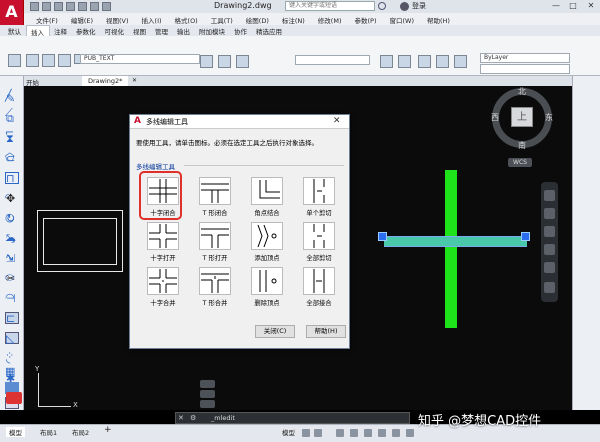 Image resolution: width=600 pixels, height=442 pixels. I want to click on tab-layout1: 布局1, so click(48, 432).